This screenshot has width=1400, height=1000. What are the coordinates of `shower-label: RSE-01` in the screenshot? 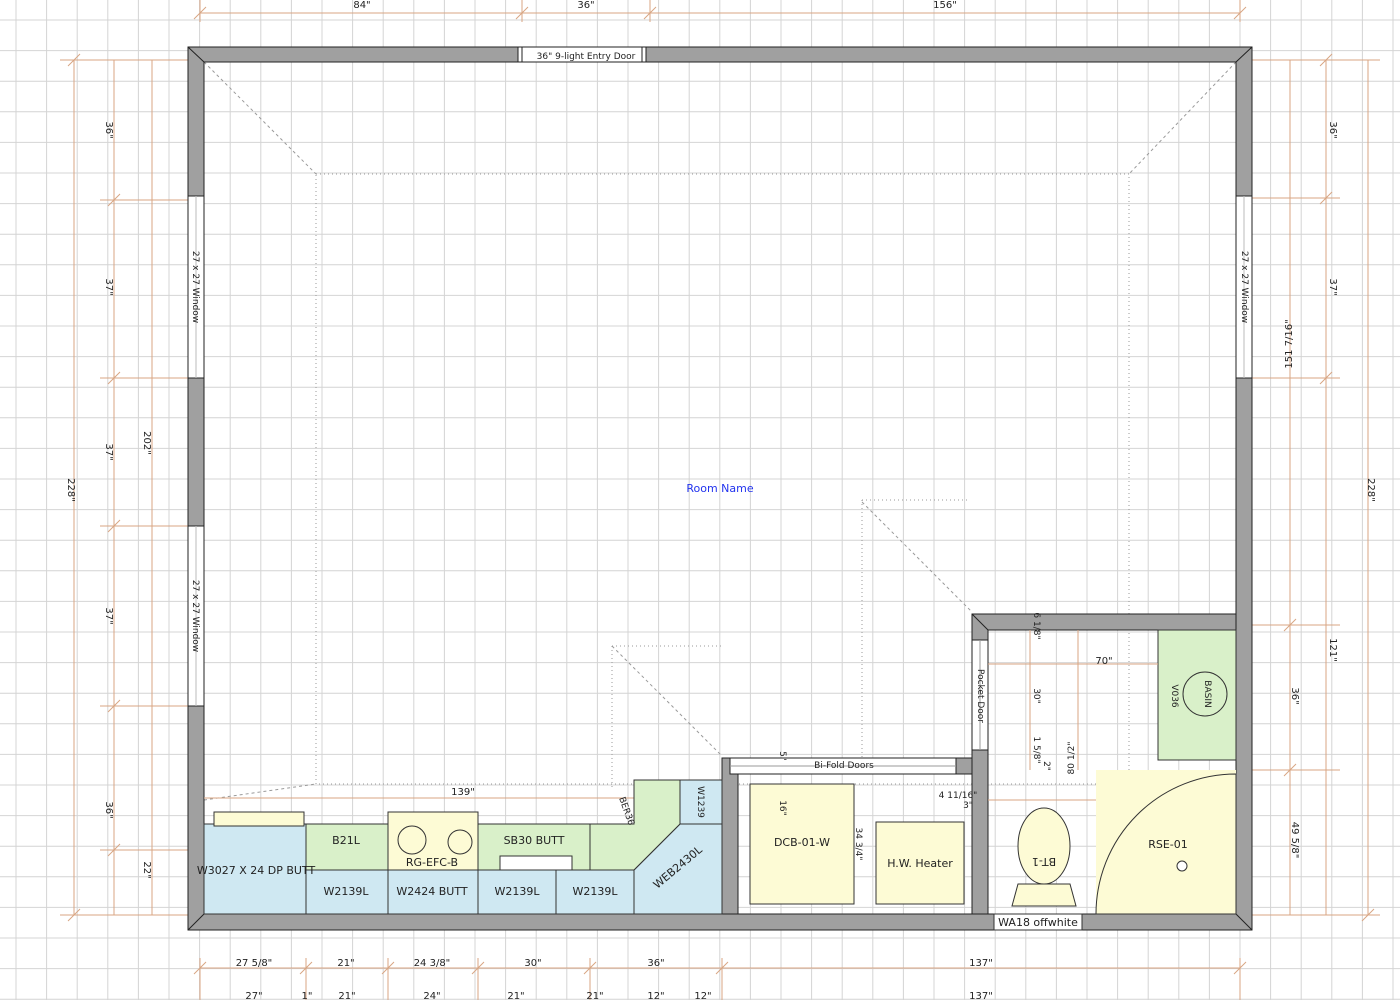 It's located at (1168, 844).